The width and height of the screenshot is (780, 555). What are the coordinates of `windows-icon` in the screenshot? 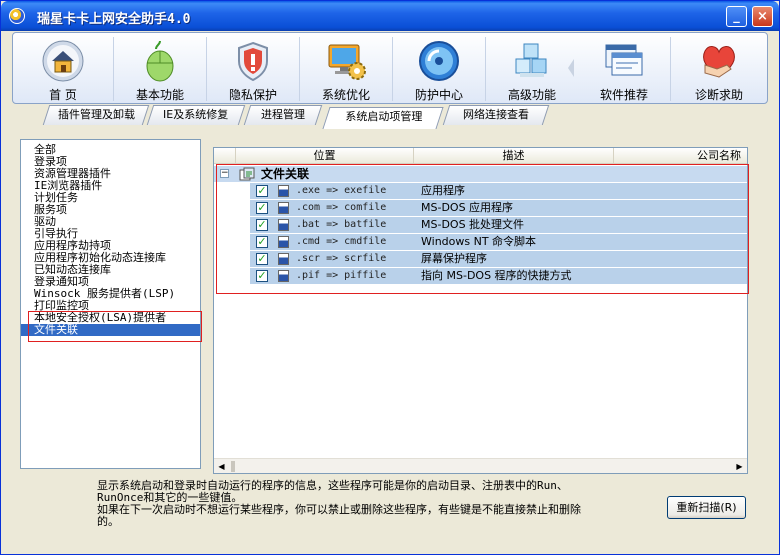 It's located at (624, 60).